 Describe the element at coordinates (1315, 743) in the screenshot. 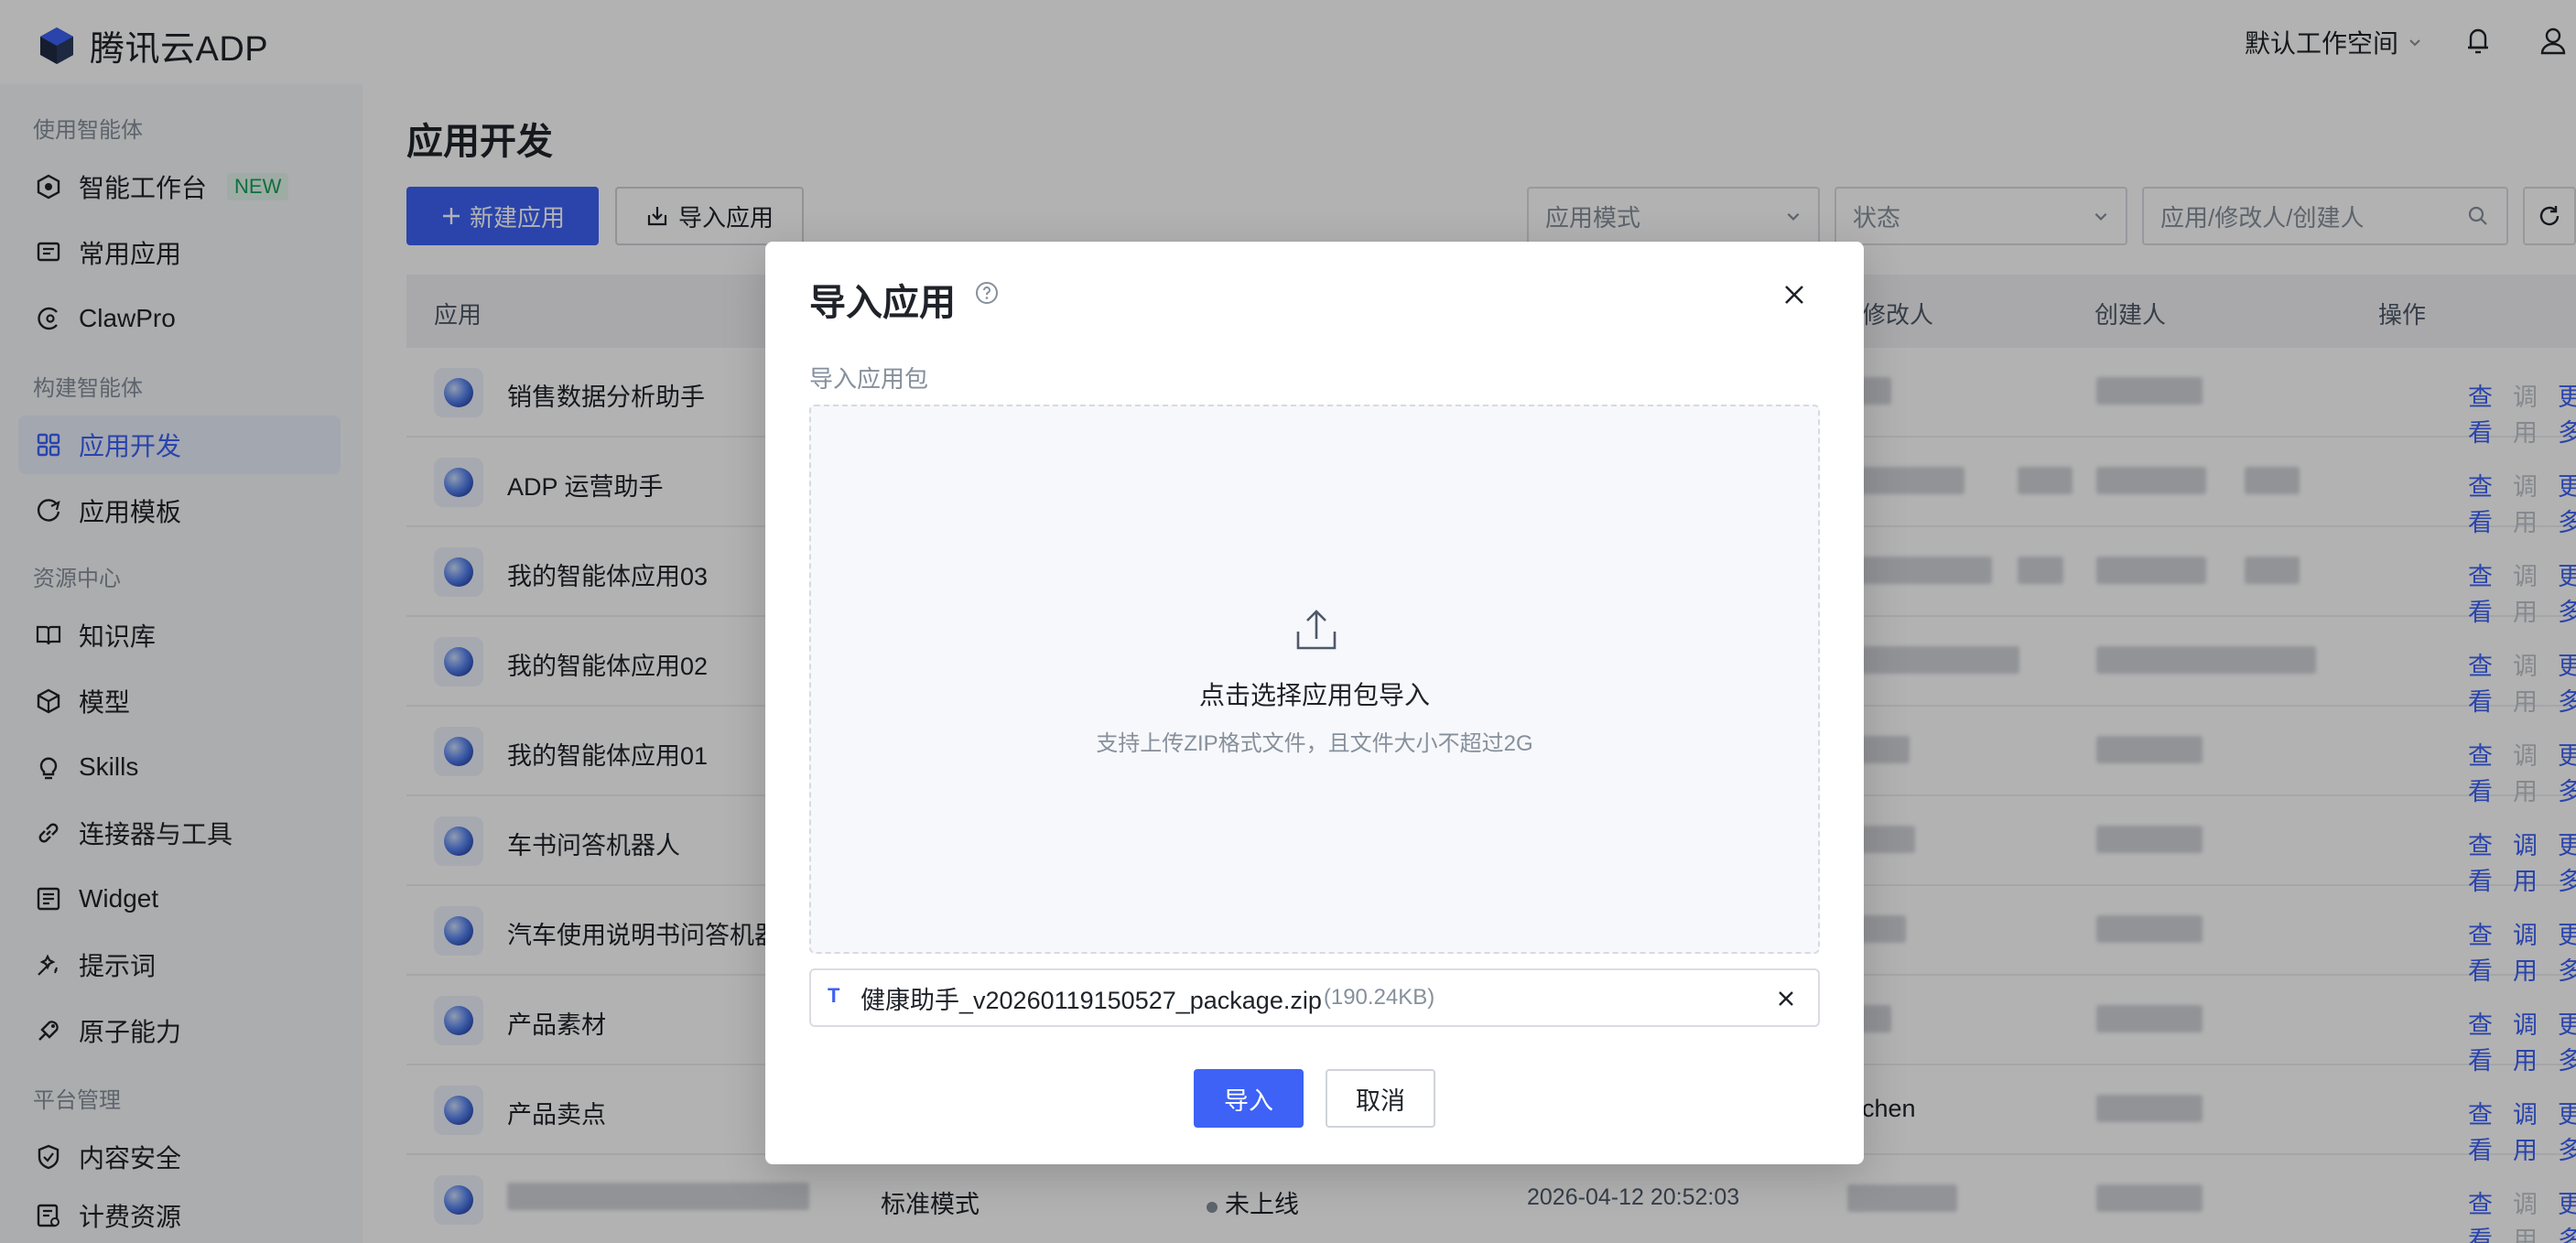

I see `dropzone-hint: 支持上传ZIP格式文件，且文件大小不超过2G` at that location.